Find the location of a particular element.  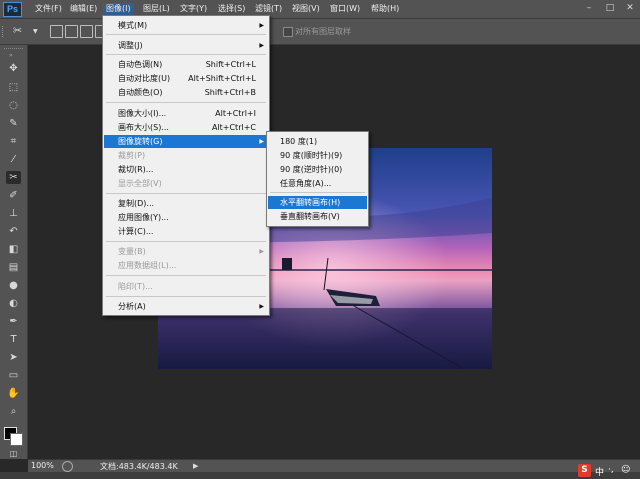

submenu-item-flip-vertical: 垂直翻转画布(V) is located at coordinates (317, 216).